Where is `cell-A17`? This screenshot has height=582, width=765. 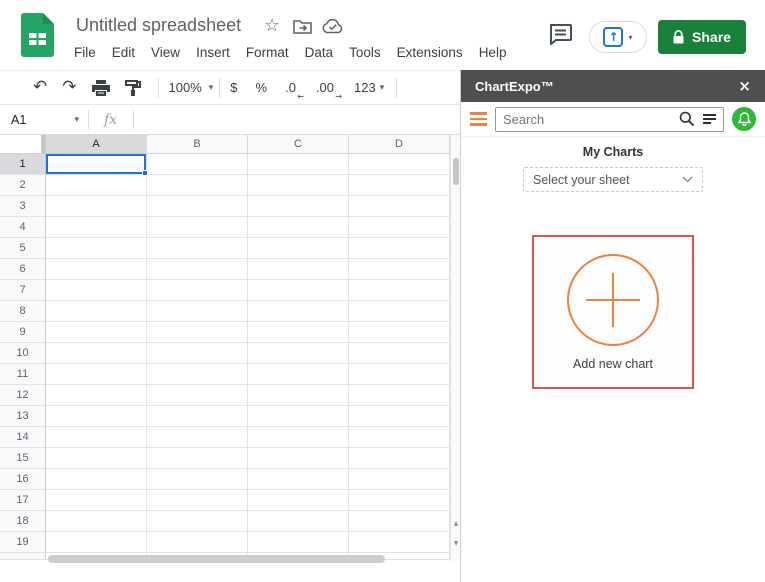
cell-A17 is located at coordinates (96, 500).